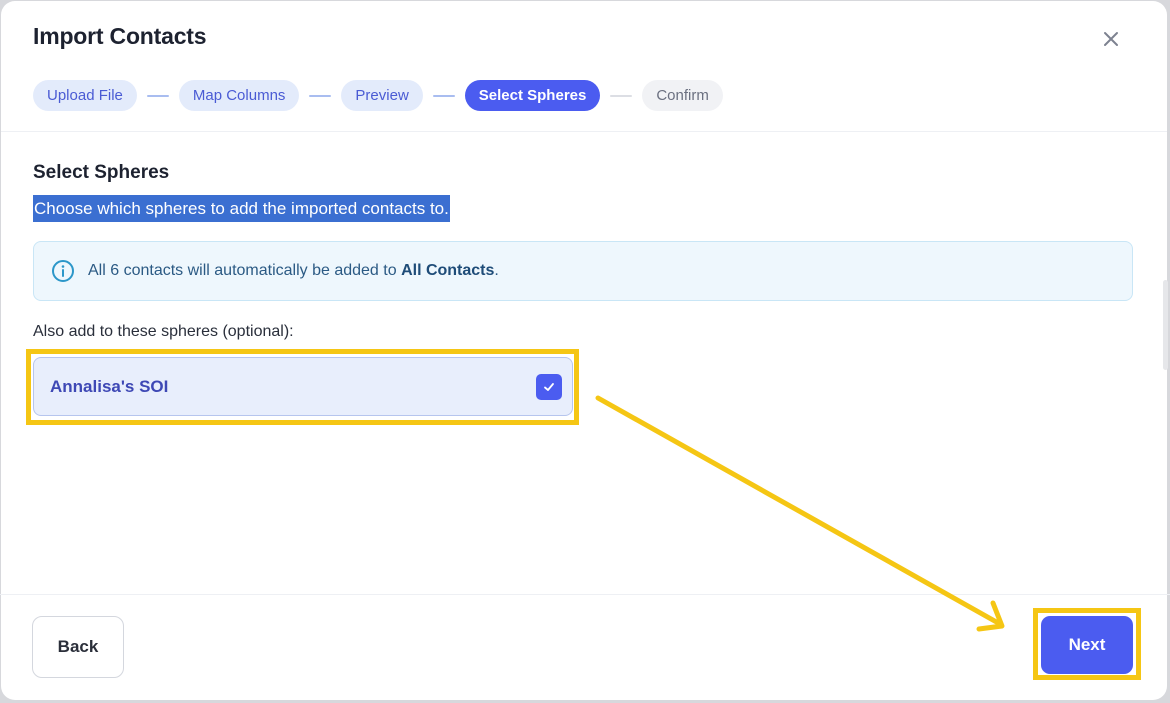 The image size is (1170, 703). I want to click on close-icon, so click(1111, 39).